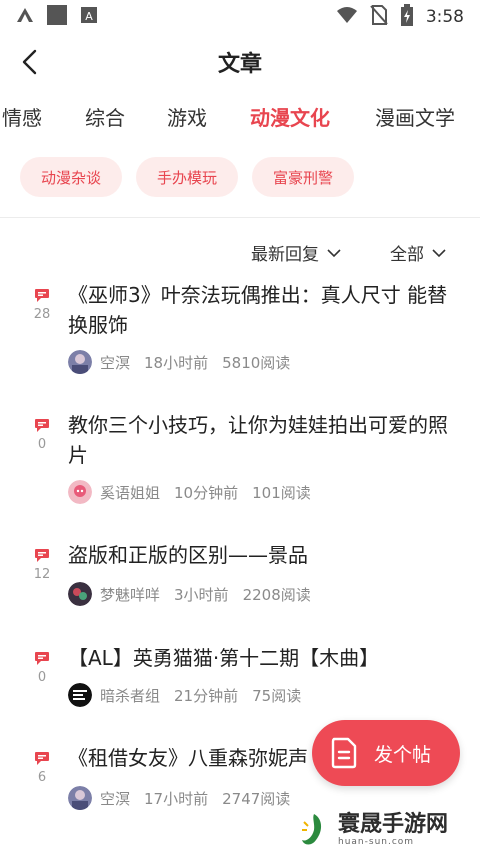  Describe the element at coordinates (130, 695) in the screenshot. I see `author-name: 暗杀者组` at that location.